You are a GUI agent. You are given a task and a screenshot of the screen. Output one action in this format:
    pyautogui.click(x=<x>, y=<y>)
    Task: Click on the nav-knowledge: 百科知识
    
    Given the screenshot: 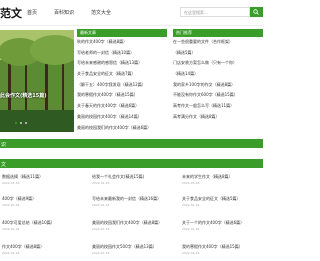 What is the action you would take?
    pyautogui.click(x=64, y=12)
    